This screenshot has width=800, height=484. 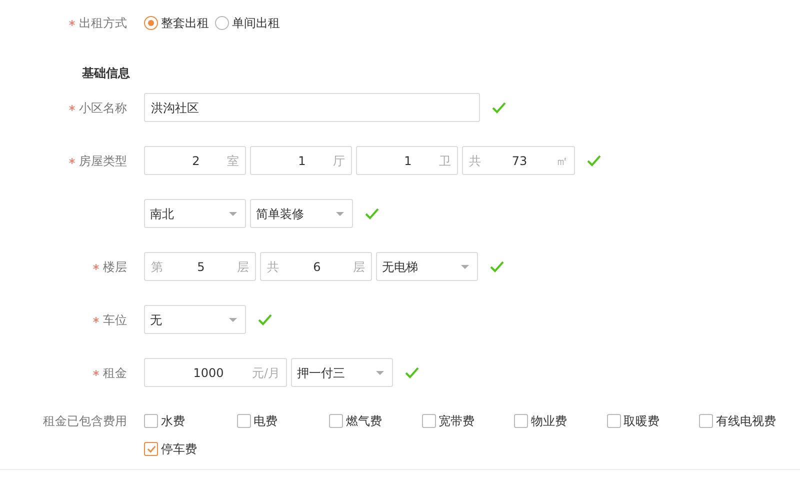 I want to click on select-dropdown: 简单装修, so click(x=301, y=213).